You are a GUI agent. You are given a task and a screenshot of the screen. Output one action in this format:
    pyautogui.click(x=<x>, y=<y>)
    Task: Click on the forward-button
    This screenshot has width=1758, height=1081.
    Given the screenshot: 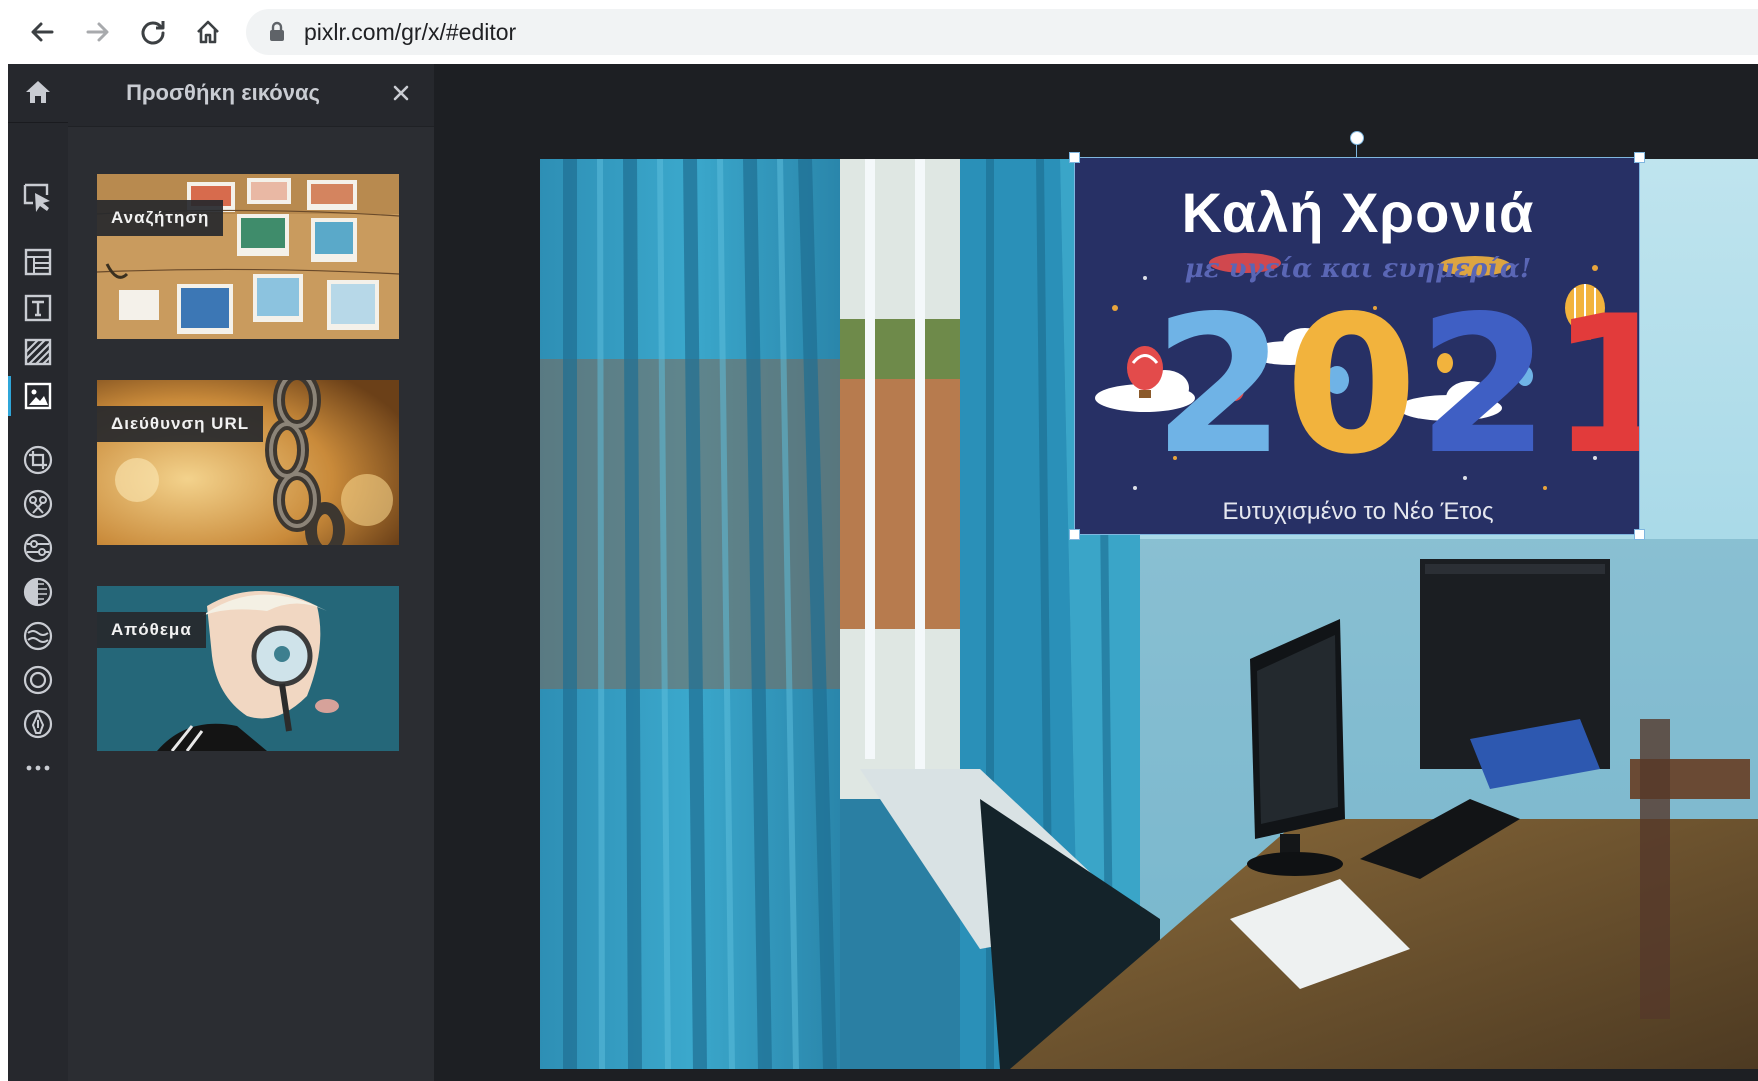 What is the action you would take?
    pyautogui.click(x=98, y=32)
    